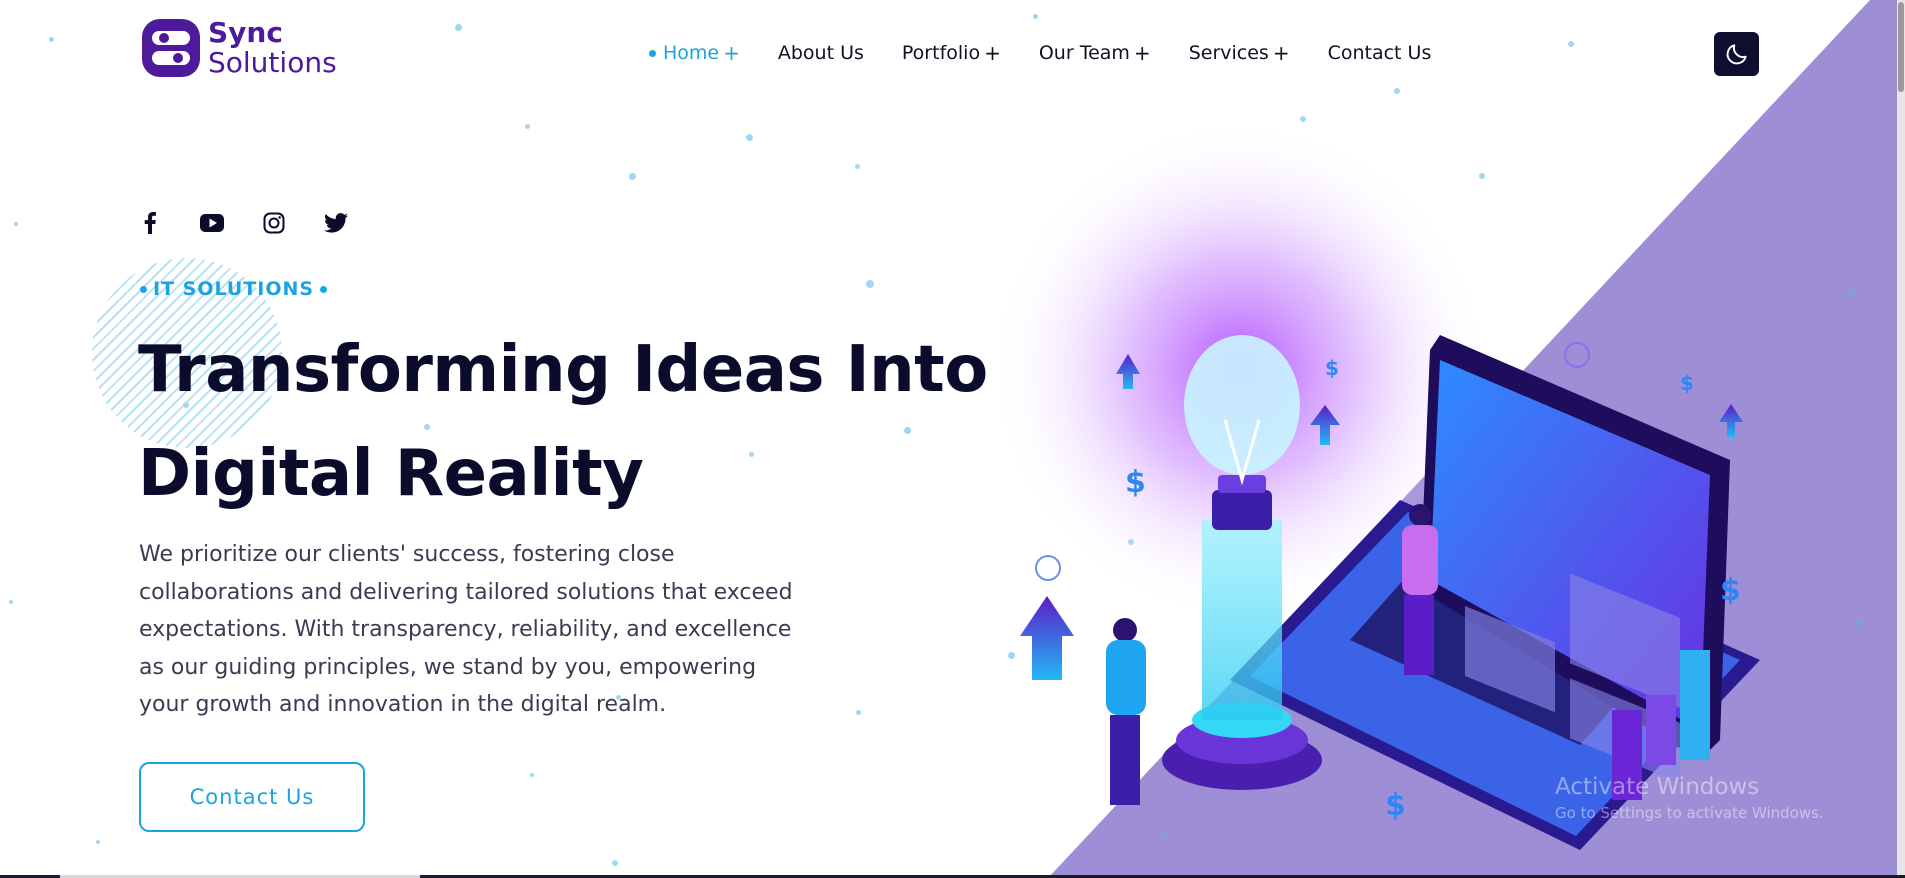 The image size is (1905, 878). What do you see at coordinates (1901, 439) in the screenshot?
I see `vertical-scrollbar` at bounding box center [1901, 439].